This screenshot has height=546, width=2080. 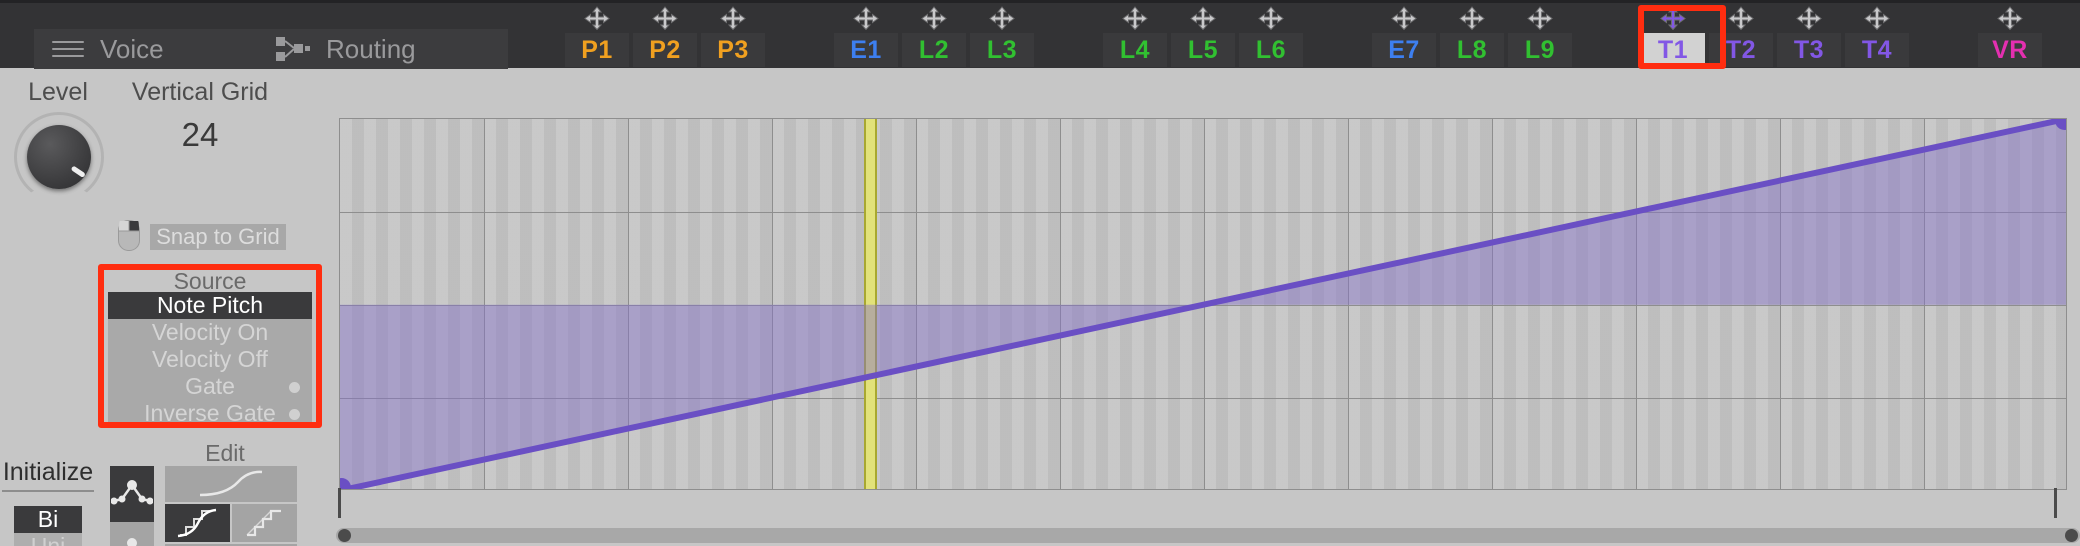 I want to click on tab-l5: L5, so click(x=1203, y=50).